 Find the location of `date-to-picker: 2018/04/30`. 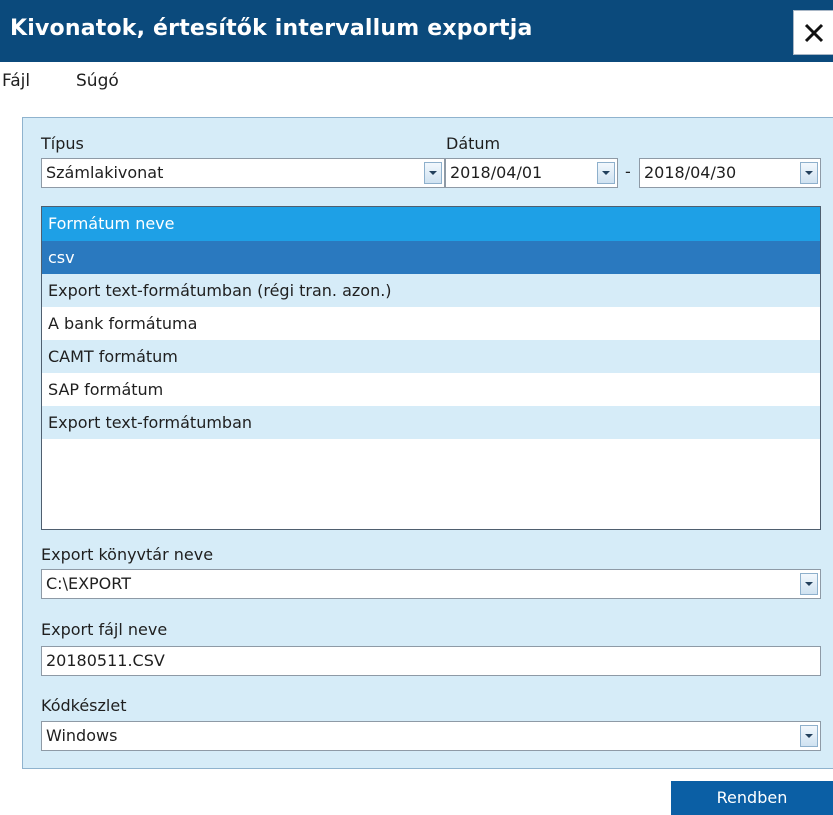

date-to-picker: 2018/04/30 is located at coordinates (730, 173).